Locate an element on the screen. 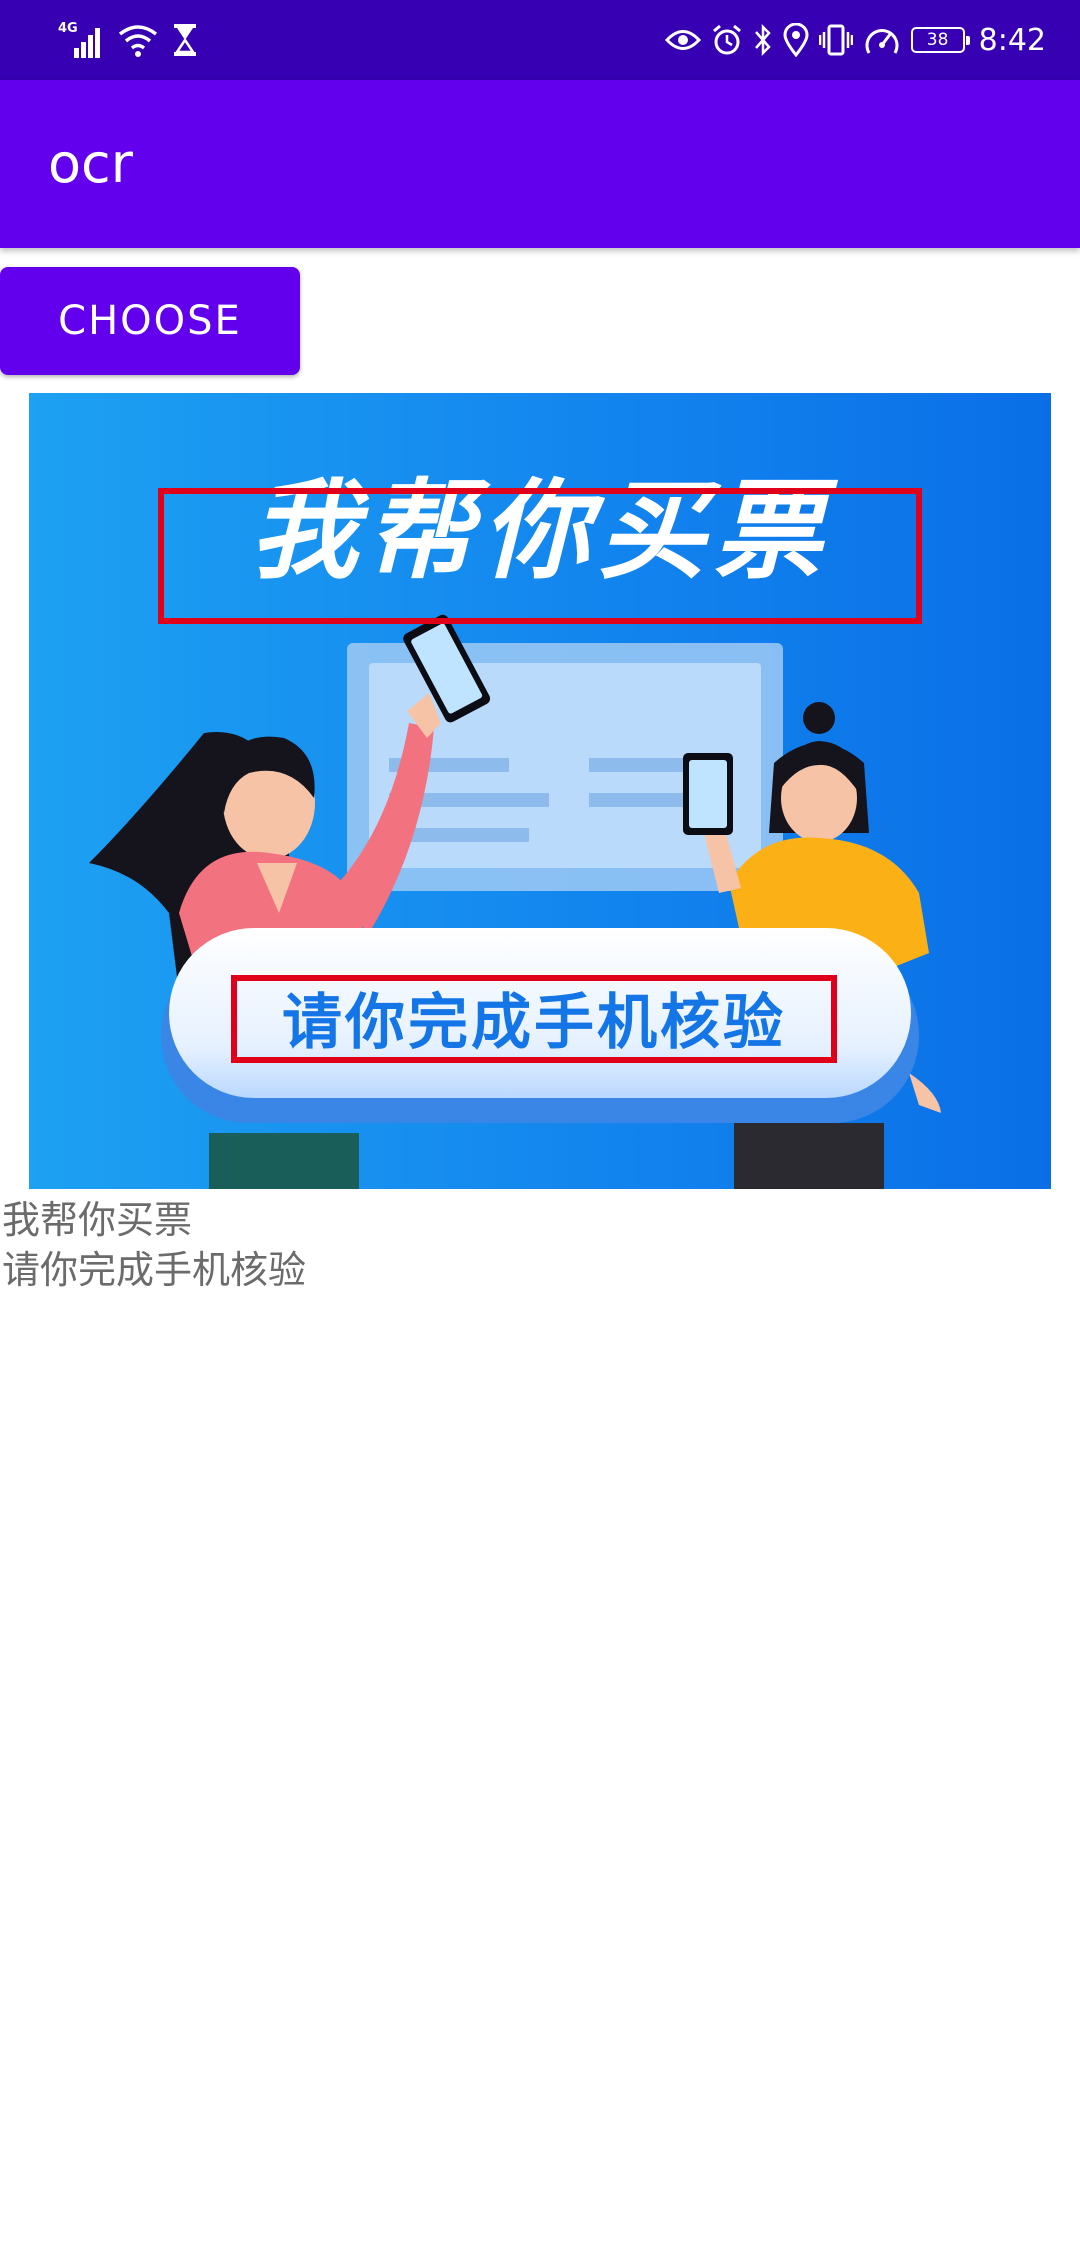 The image size is (1080, 2244). status-bar: 4G 38 8:42 is located at coordinates (540, 40).